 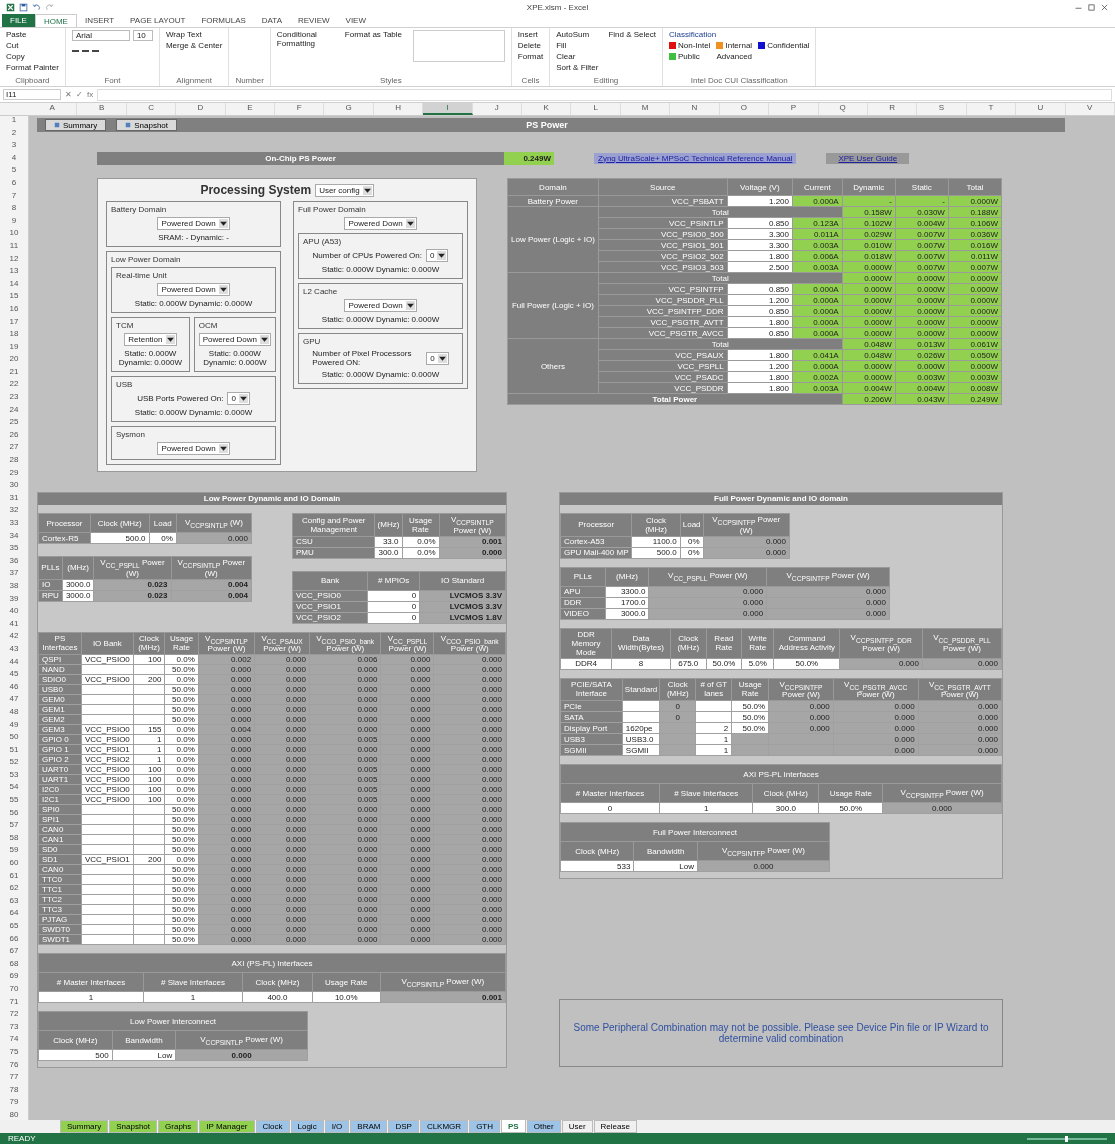 I want to click on row-number: 71, so click(x=14, y=1001).